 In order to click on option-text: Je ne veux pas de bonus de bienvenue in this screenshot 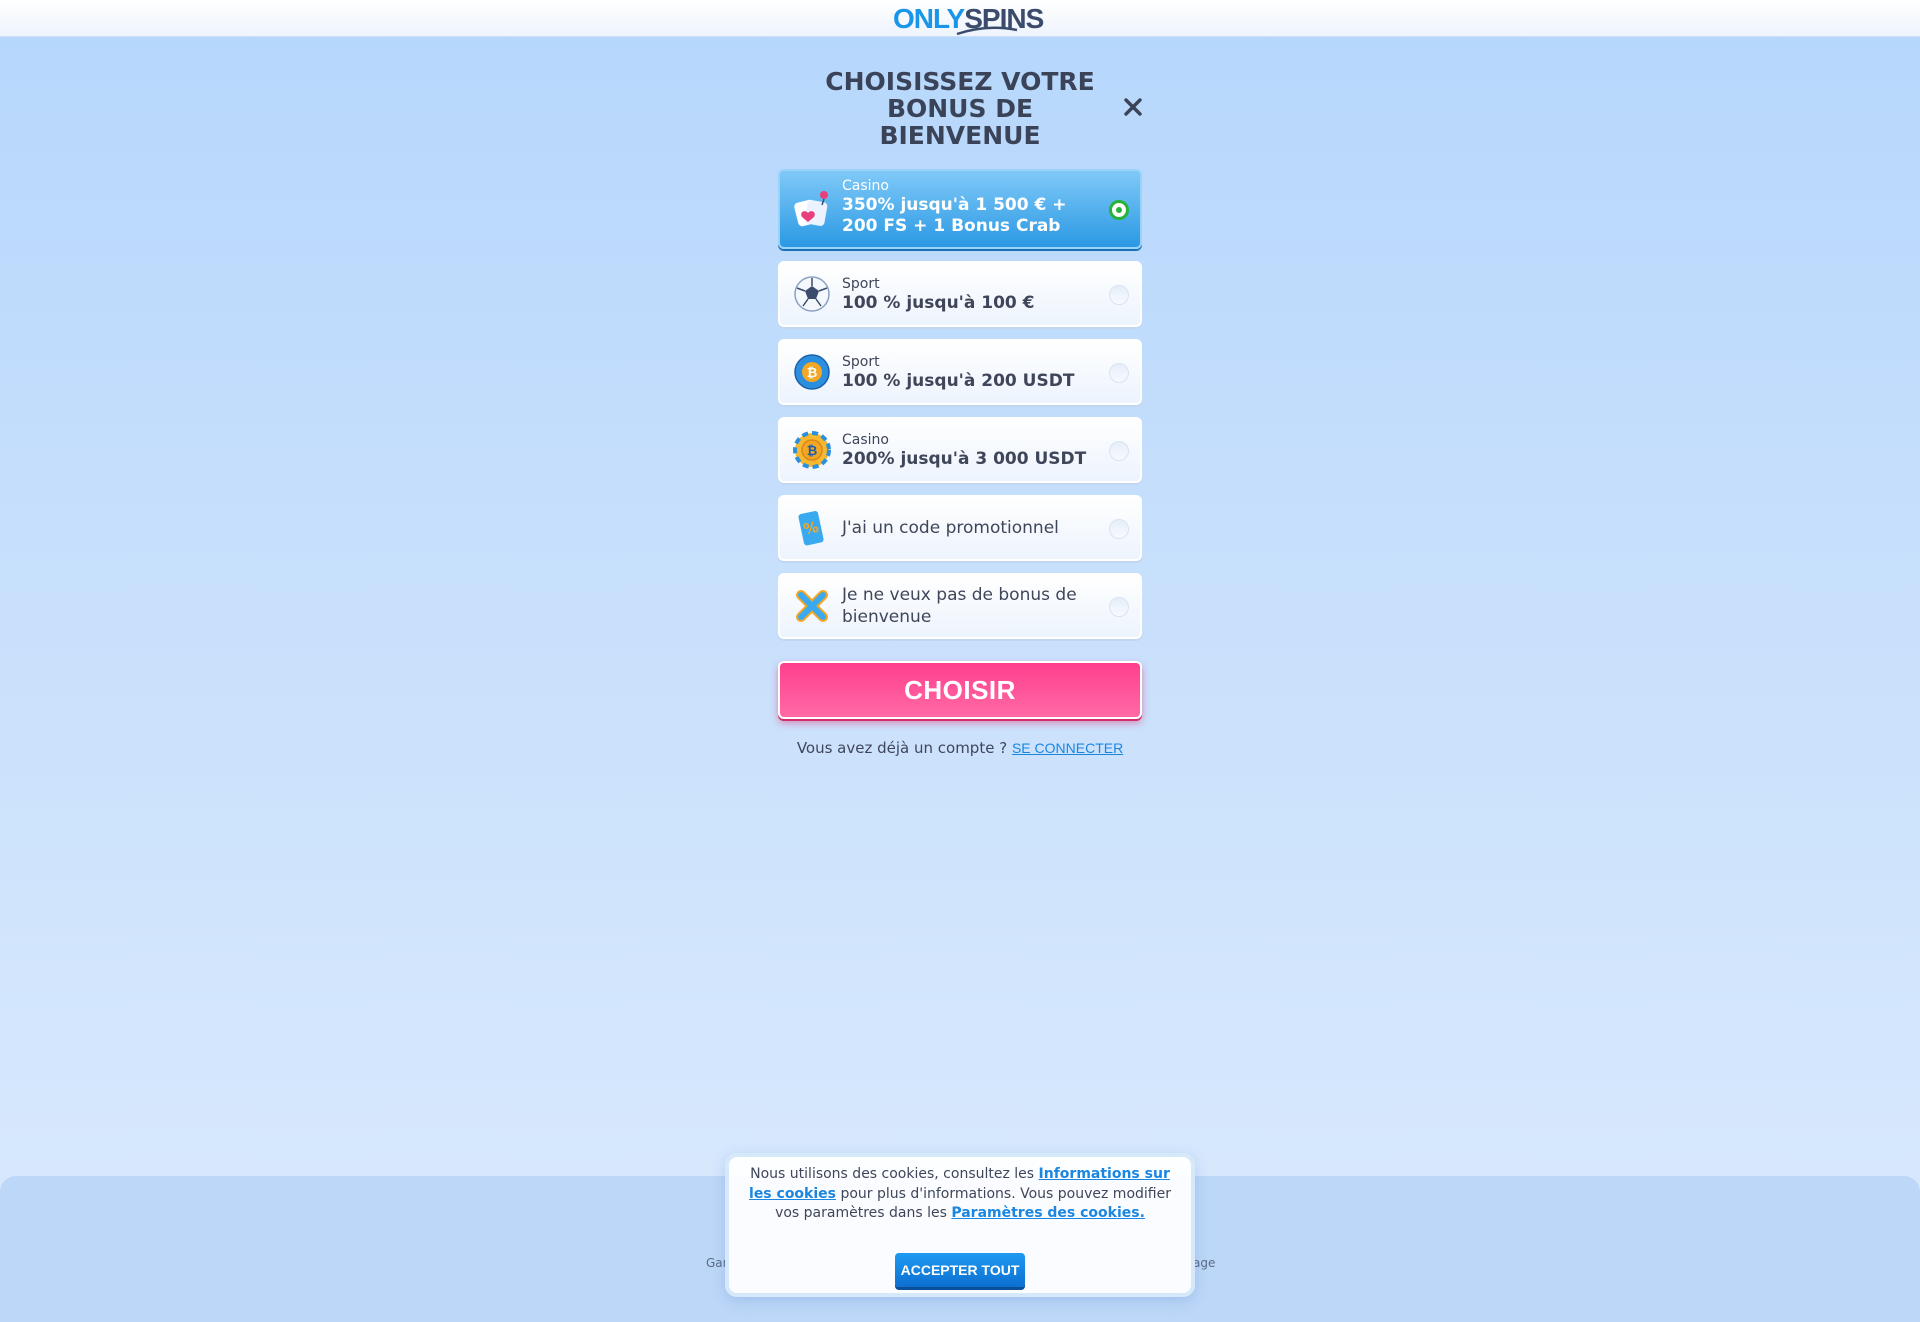, I will do `click(966, 606)`.